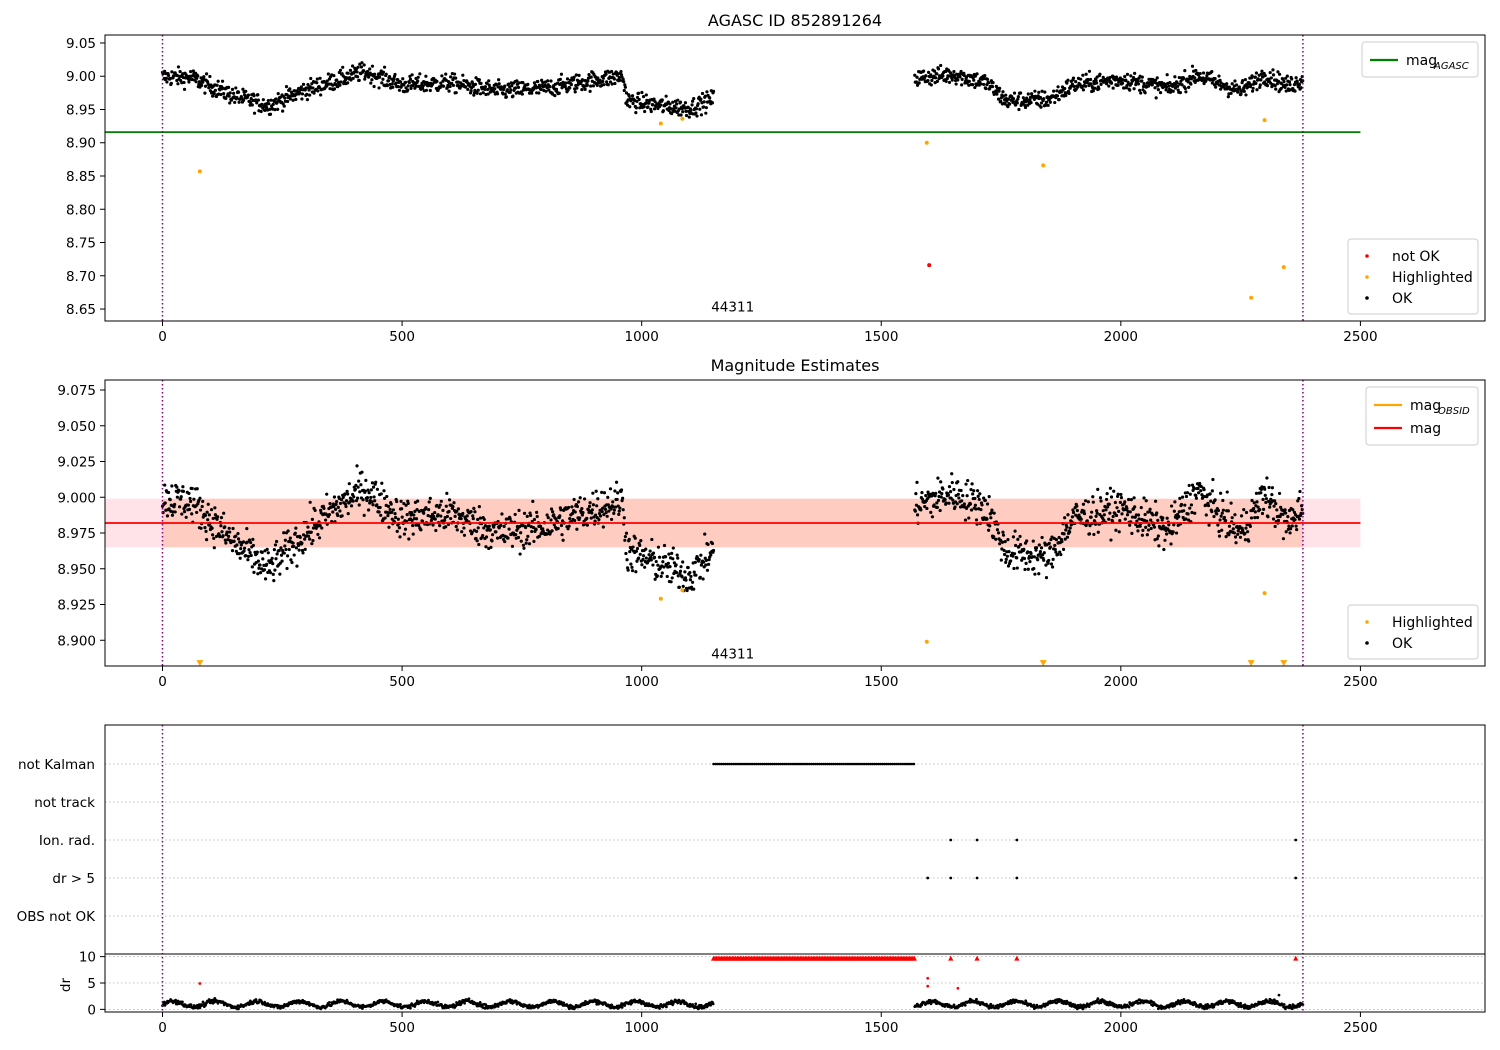 The image size is (1500, 1050). I want to click on legend-frame, so click(1413, 632).